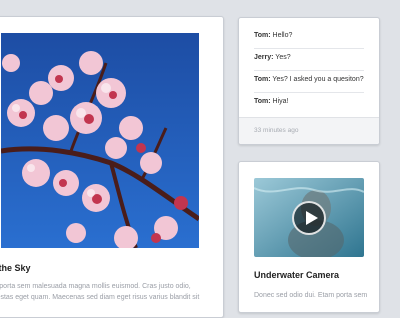 This screenshot has height=318, width=400. Describe the element at coordinates (279, 101) in the screenshot. I see `chat-text: Hiya!` at that location.